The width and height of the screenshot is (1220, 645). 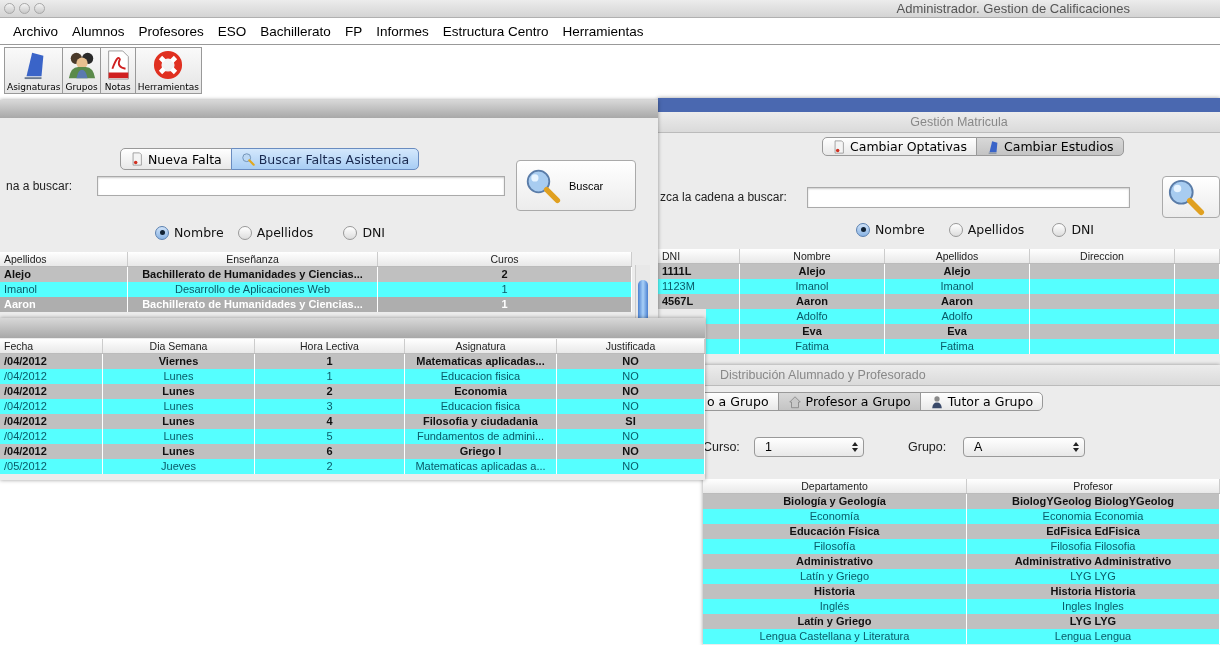 What do you see at coordinates (794, 401) in the screenshot?
I see `house-icon` at bounding box center [794, 401].